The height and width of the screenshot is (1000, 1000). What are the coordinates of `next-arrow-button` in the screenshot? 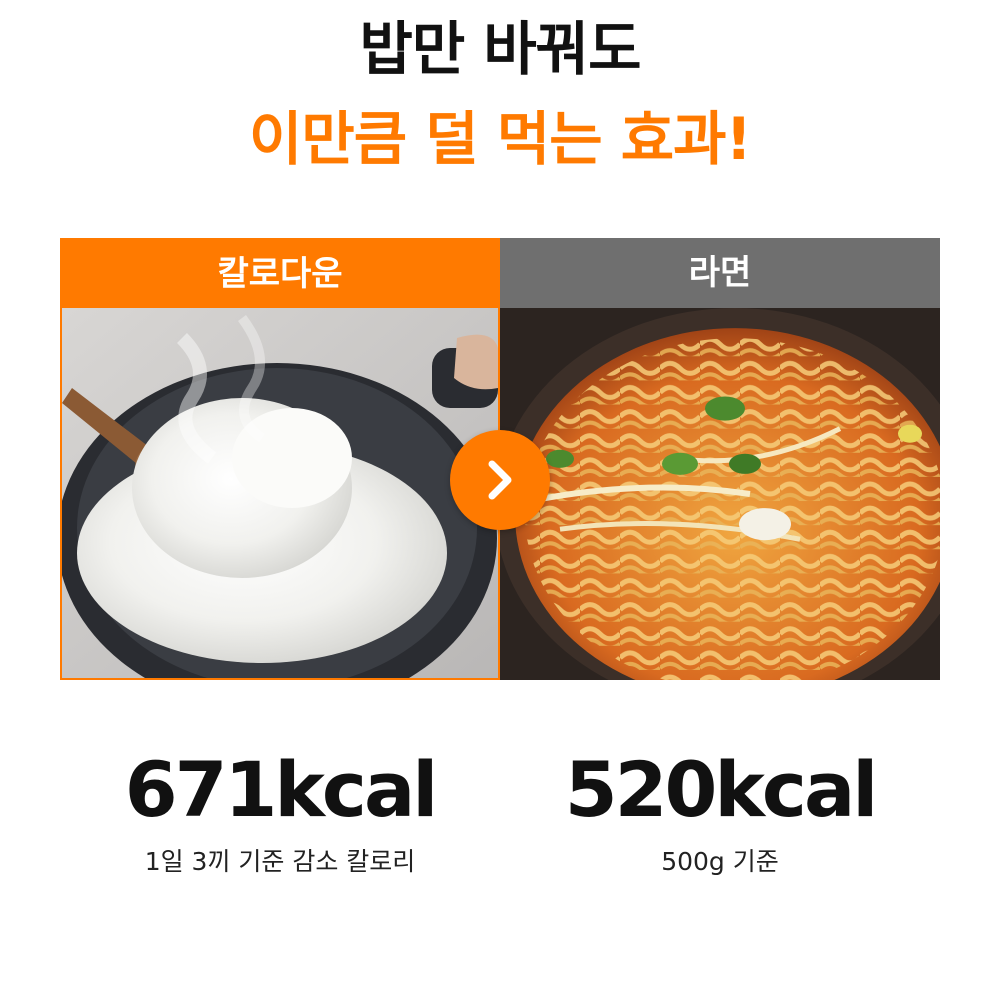 It's located at (500, 480).